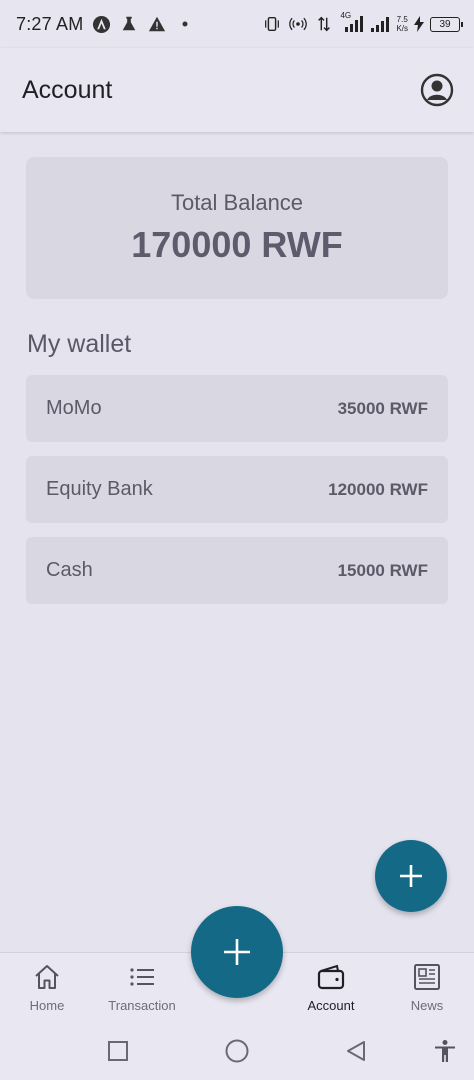 This screenshot has height=1080, width=474. I want to click on warning-icon, so click(157, 24).